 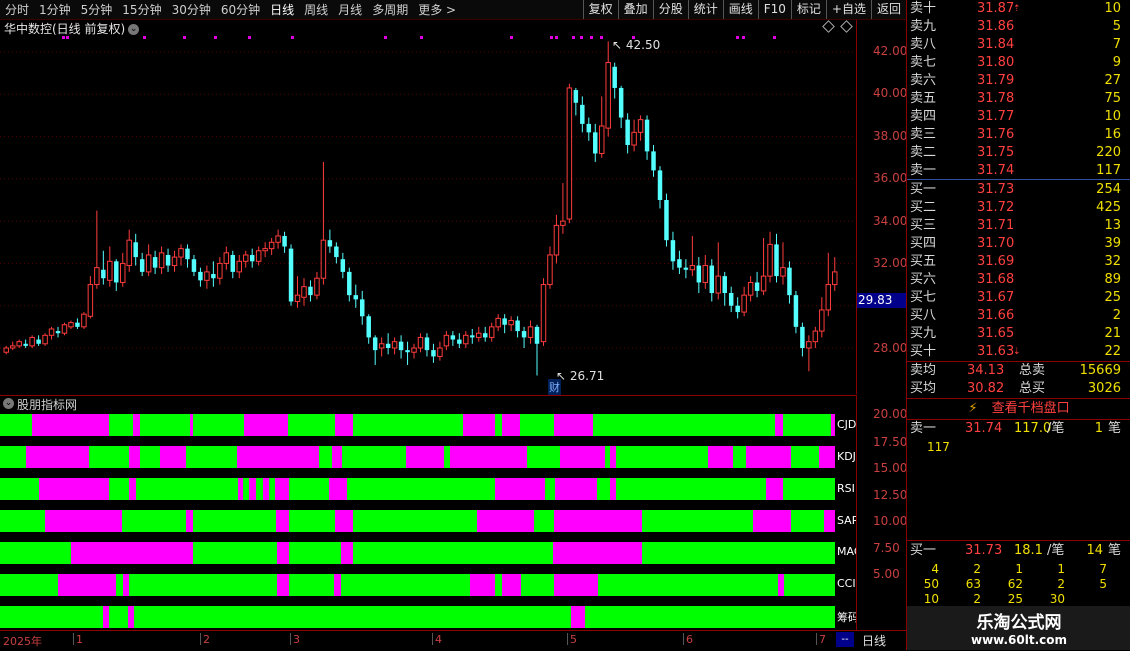 What do you see at coordinates (845, 639) in the screenshot?
I see `axis-toggle-button: --` at bounding box center [845, 639].